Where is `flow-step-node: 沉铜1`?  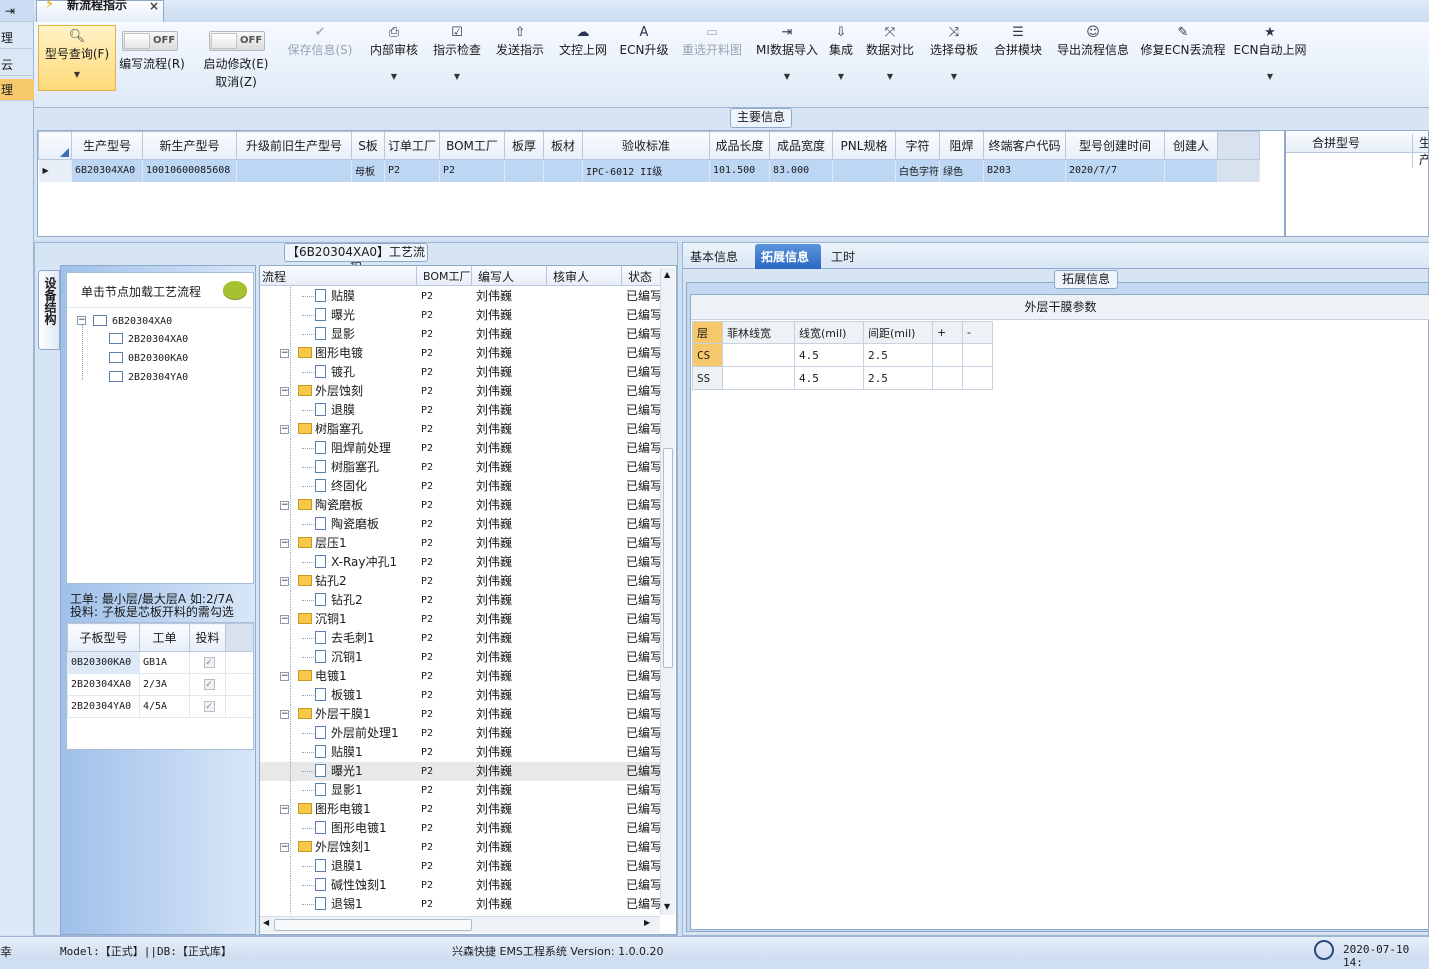 flow-step-node: 沉铜1 is located at coordinates (339, 657).